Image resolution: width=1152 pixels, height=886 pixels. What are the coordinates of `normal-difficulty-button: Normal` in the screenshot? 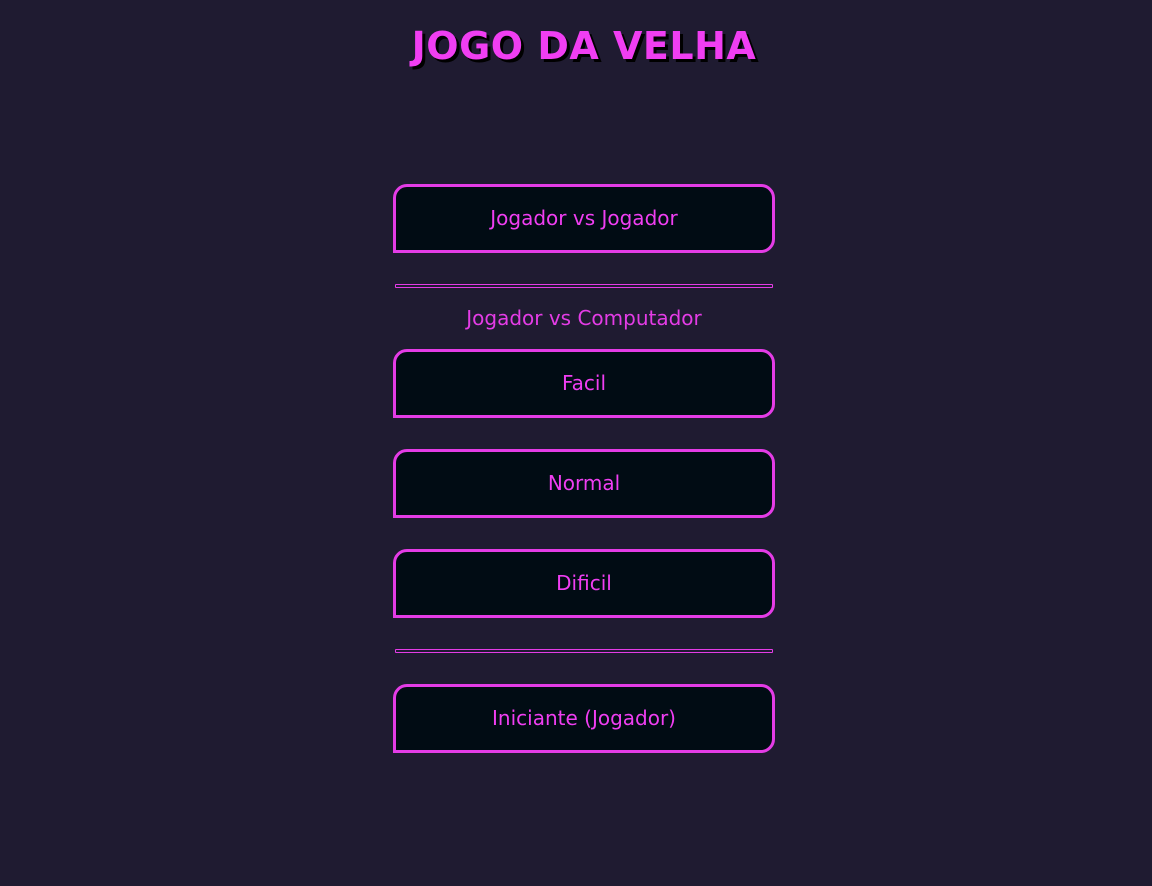 It's located at (584, 483).